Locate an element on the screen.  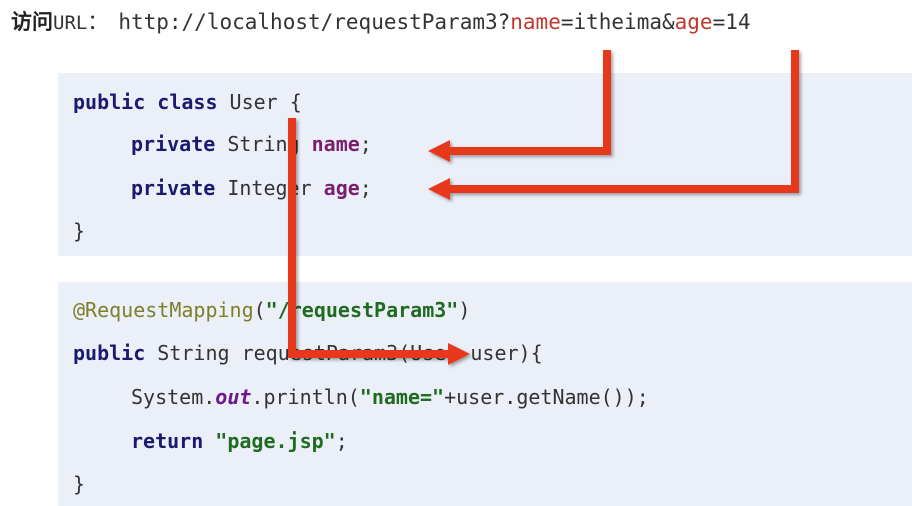
arrow-user-head is located at coordinates (459, 354).